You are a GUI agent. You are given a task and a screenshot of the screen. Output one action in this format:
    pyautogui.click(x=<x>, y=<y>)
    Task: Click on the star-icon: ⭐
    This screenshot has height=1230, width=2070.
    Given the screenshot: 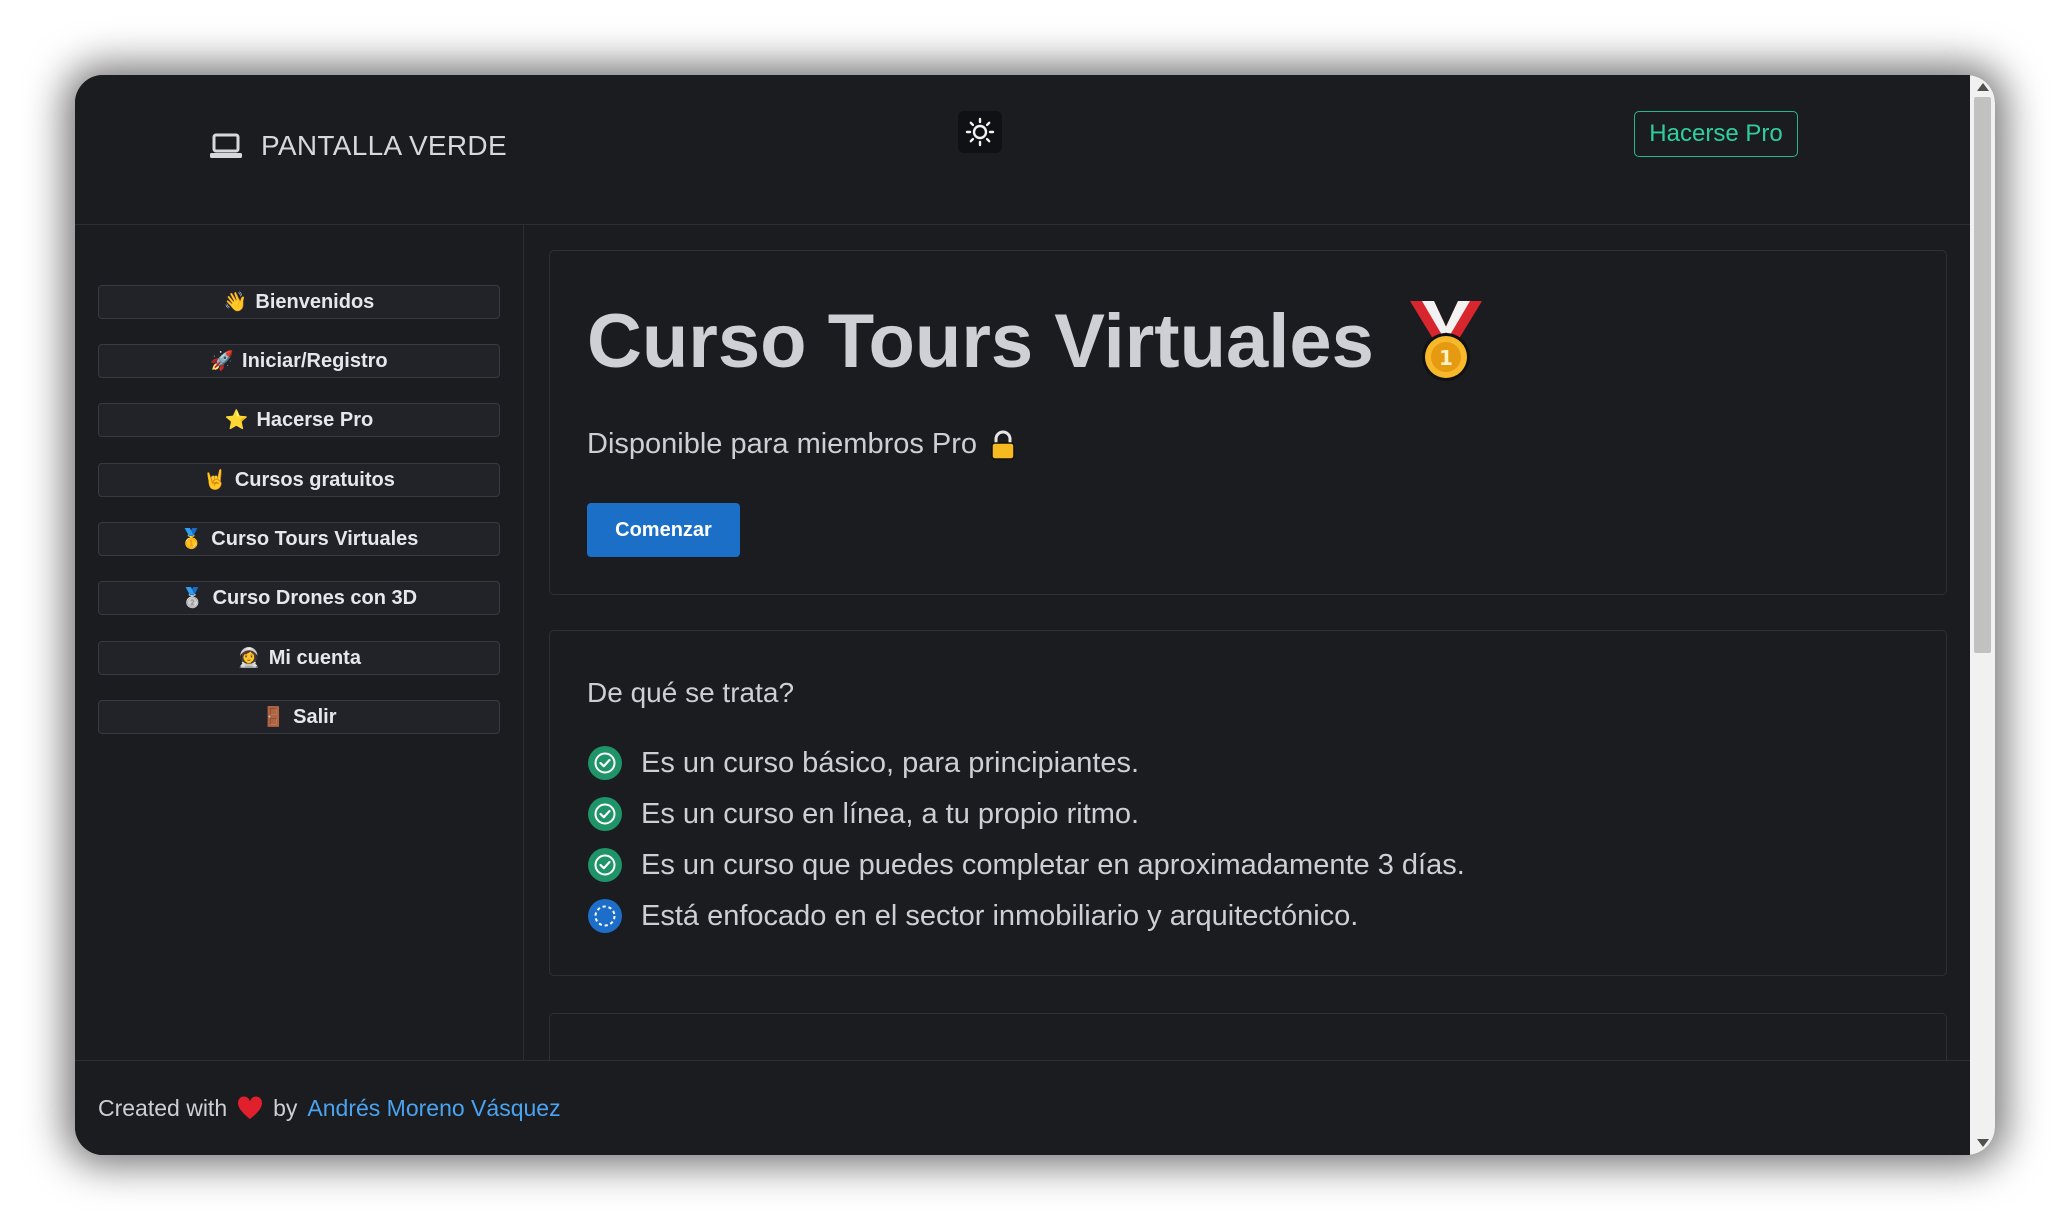 What is the action you would take?
    pyautogui.click(x=236, y=420)
    